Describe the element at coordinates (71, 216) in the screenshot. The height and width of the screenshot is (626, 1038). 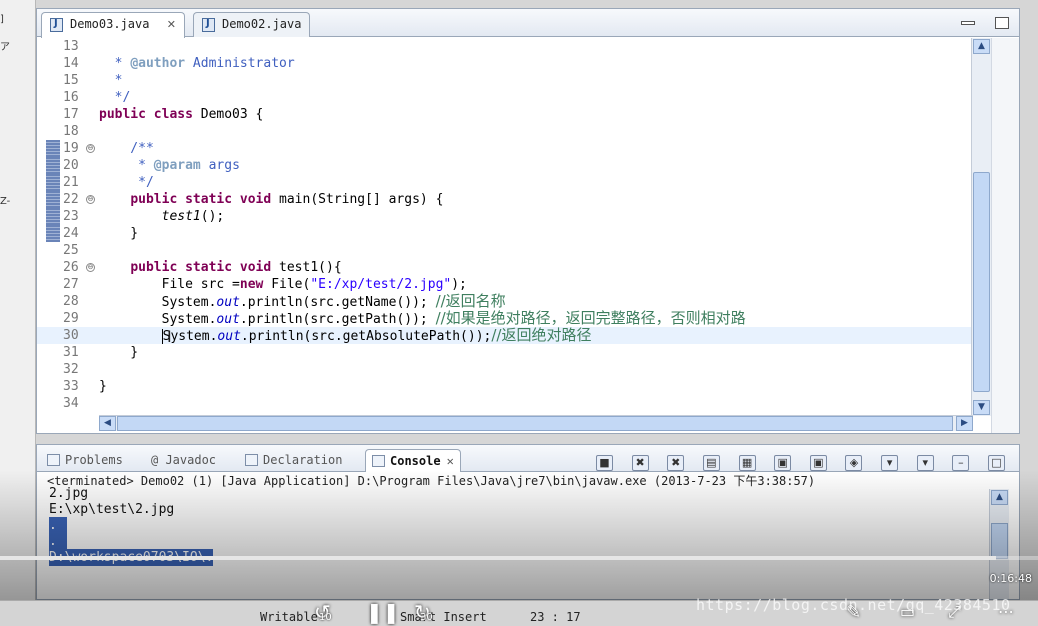
I see `line-number: 23` at that location.